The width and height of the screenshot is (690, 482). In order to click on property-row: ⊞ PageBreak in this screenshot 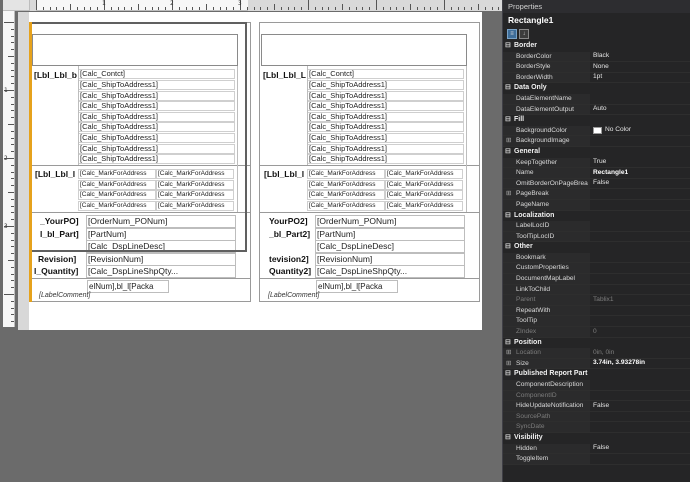, I will do `click(596, 194)`.